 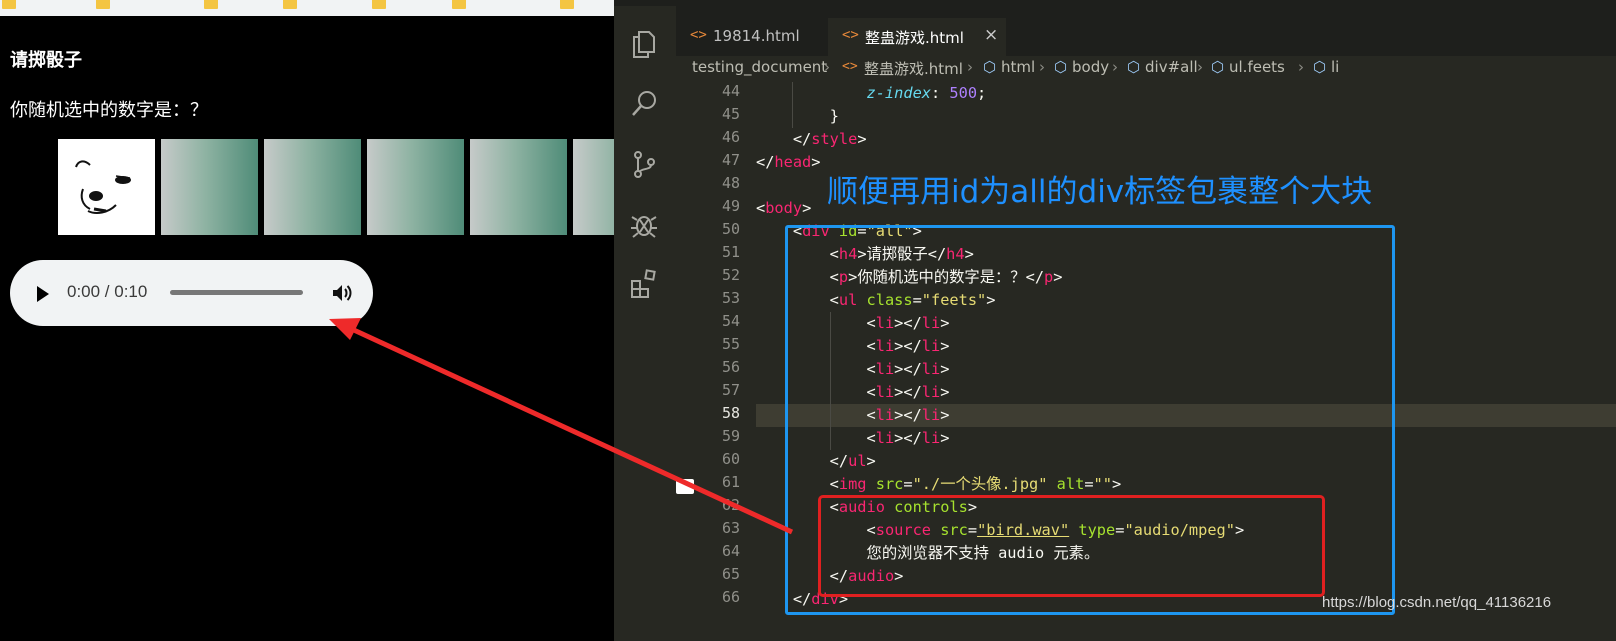 I want to click on code-line: </style>, so click(x=829, y=139).